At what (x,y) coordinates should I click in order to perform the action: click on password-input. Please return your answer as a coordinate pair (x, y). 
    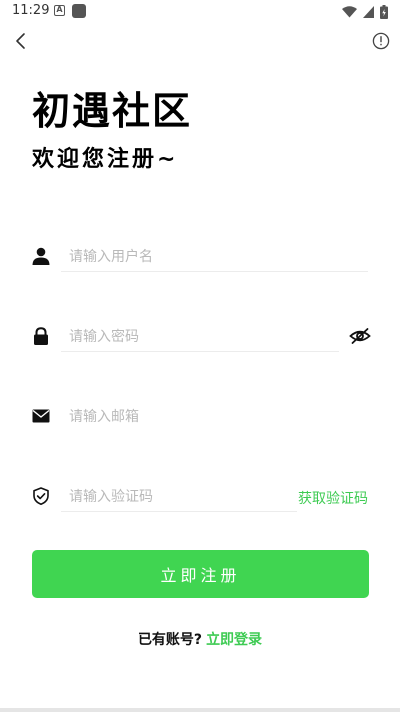
    Looking at the image, I should click on (203, 337).